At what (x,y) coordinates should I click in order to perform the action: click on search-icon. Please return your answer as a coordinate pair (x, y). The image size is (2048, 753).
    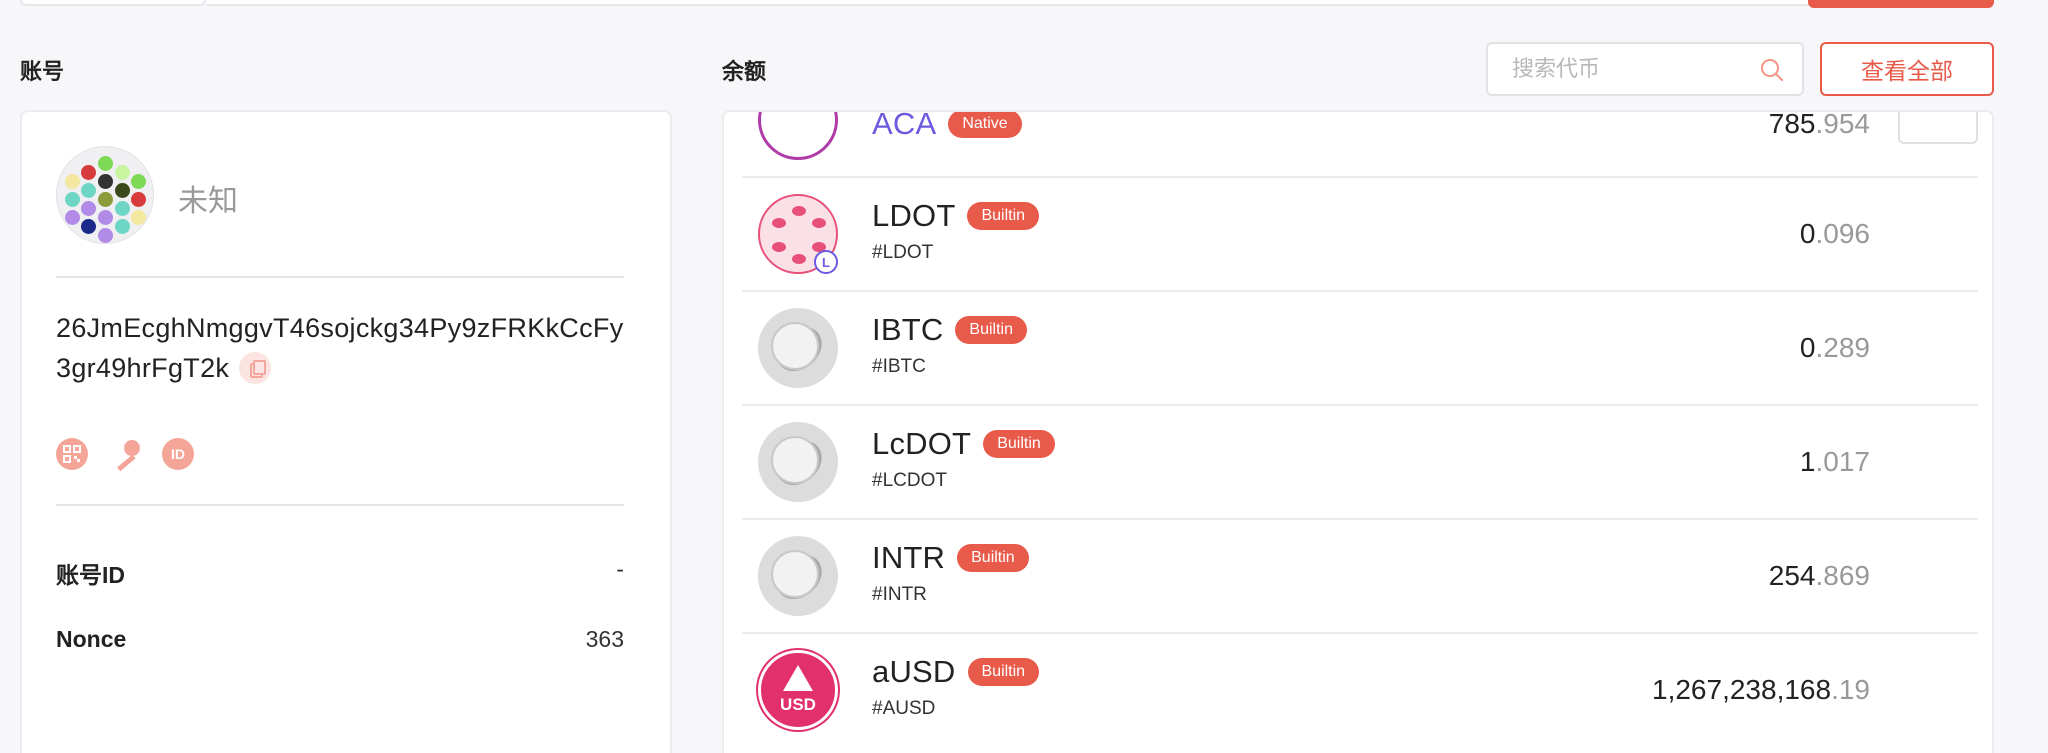
    Looking at the image, I should click on (1772, 70).